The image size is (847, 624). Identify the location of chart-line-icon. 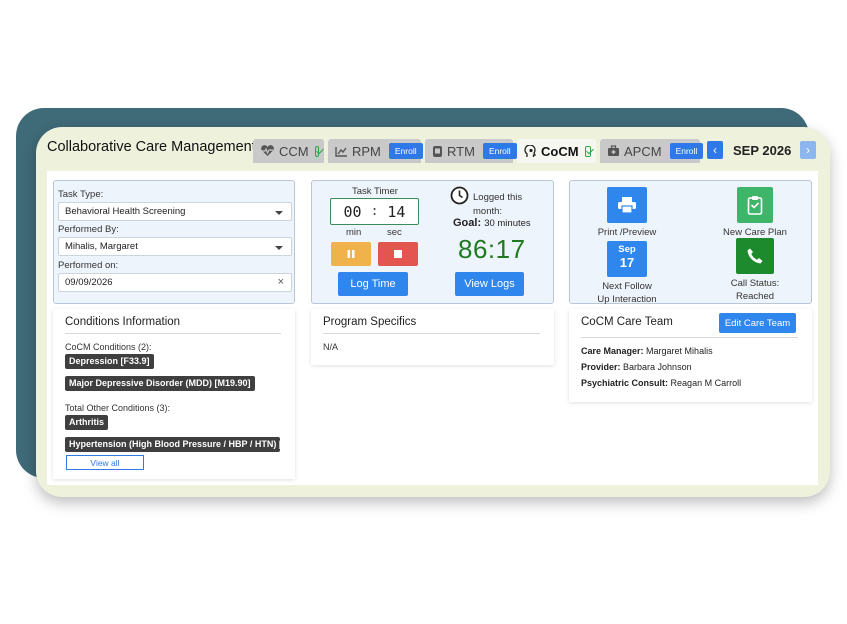
(341, 151).